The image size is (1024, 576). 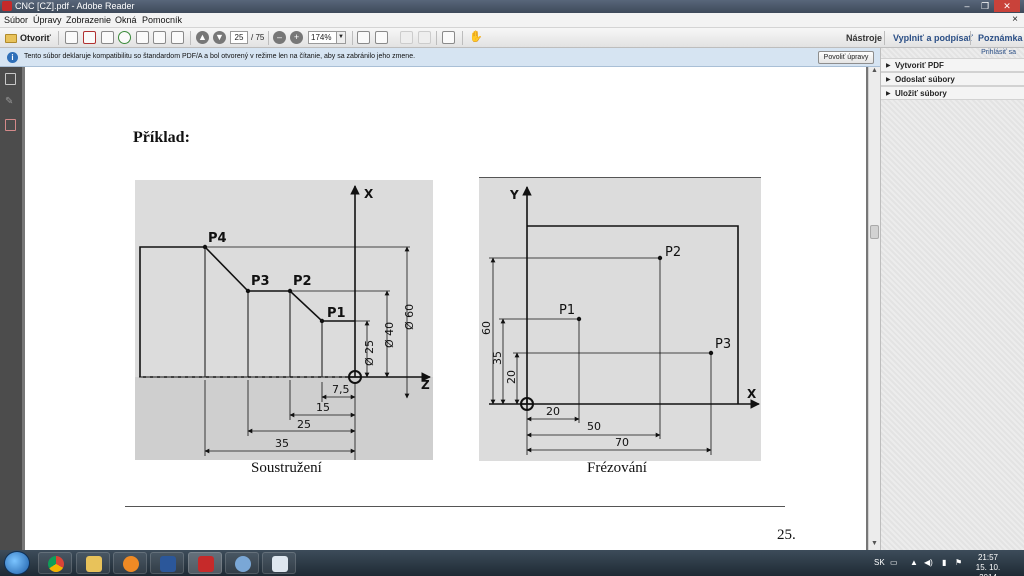 What do you see at coordinates (846, 57) in the screenshot?
I see `enable-editing-button: Povoliť úpravy` at bounding box center [846, 57].